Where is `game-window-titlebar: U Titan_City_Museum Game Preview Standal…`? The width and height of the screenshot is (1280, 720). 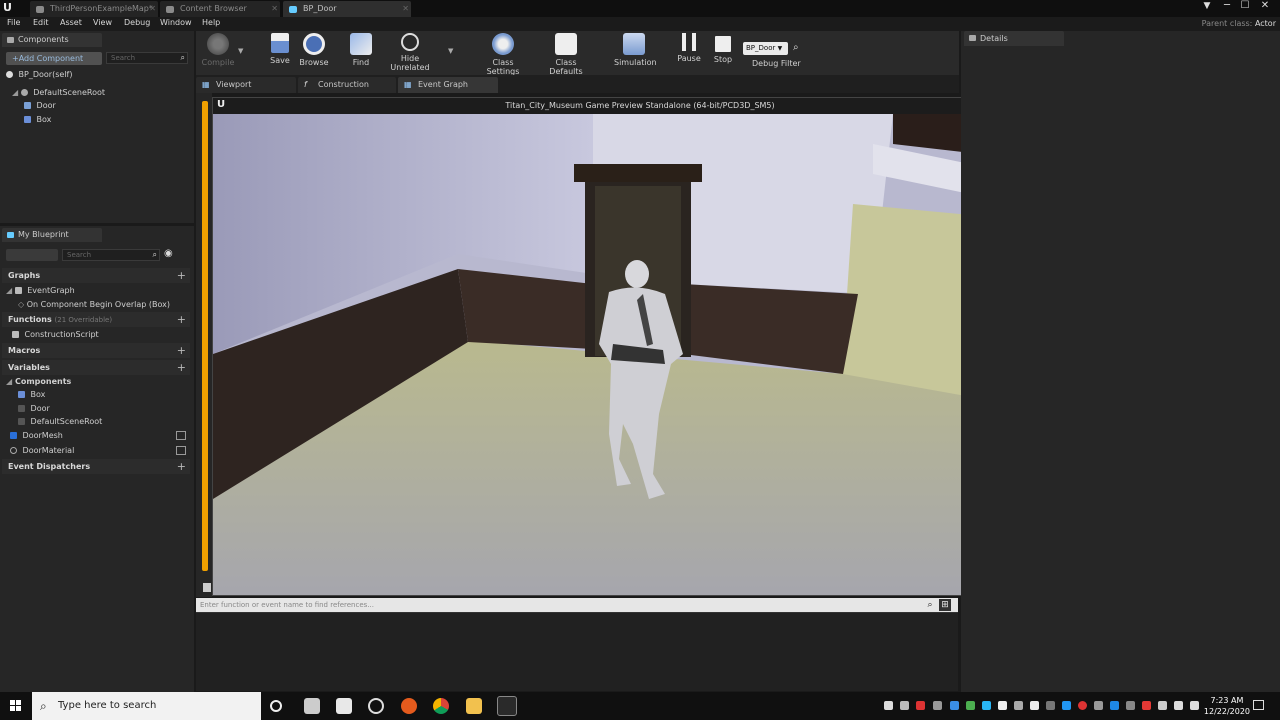
game-window-titlebar: U Titan_City_Museum Game Preview Standal… is located at coordinates (640, 106).